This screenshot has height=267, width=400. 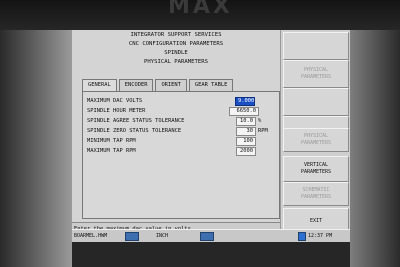 What do you see at coordinates (246, 151) in the screenshot?
I see `maximum-tap-rpm-input: 2000` at bounding box center [246, 151].